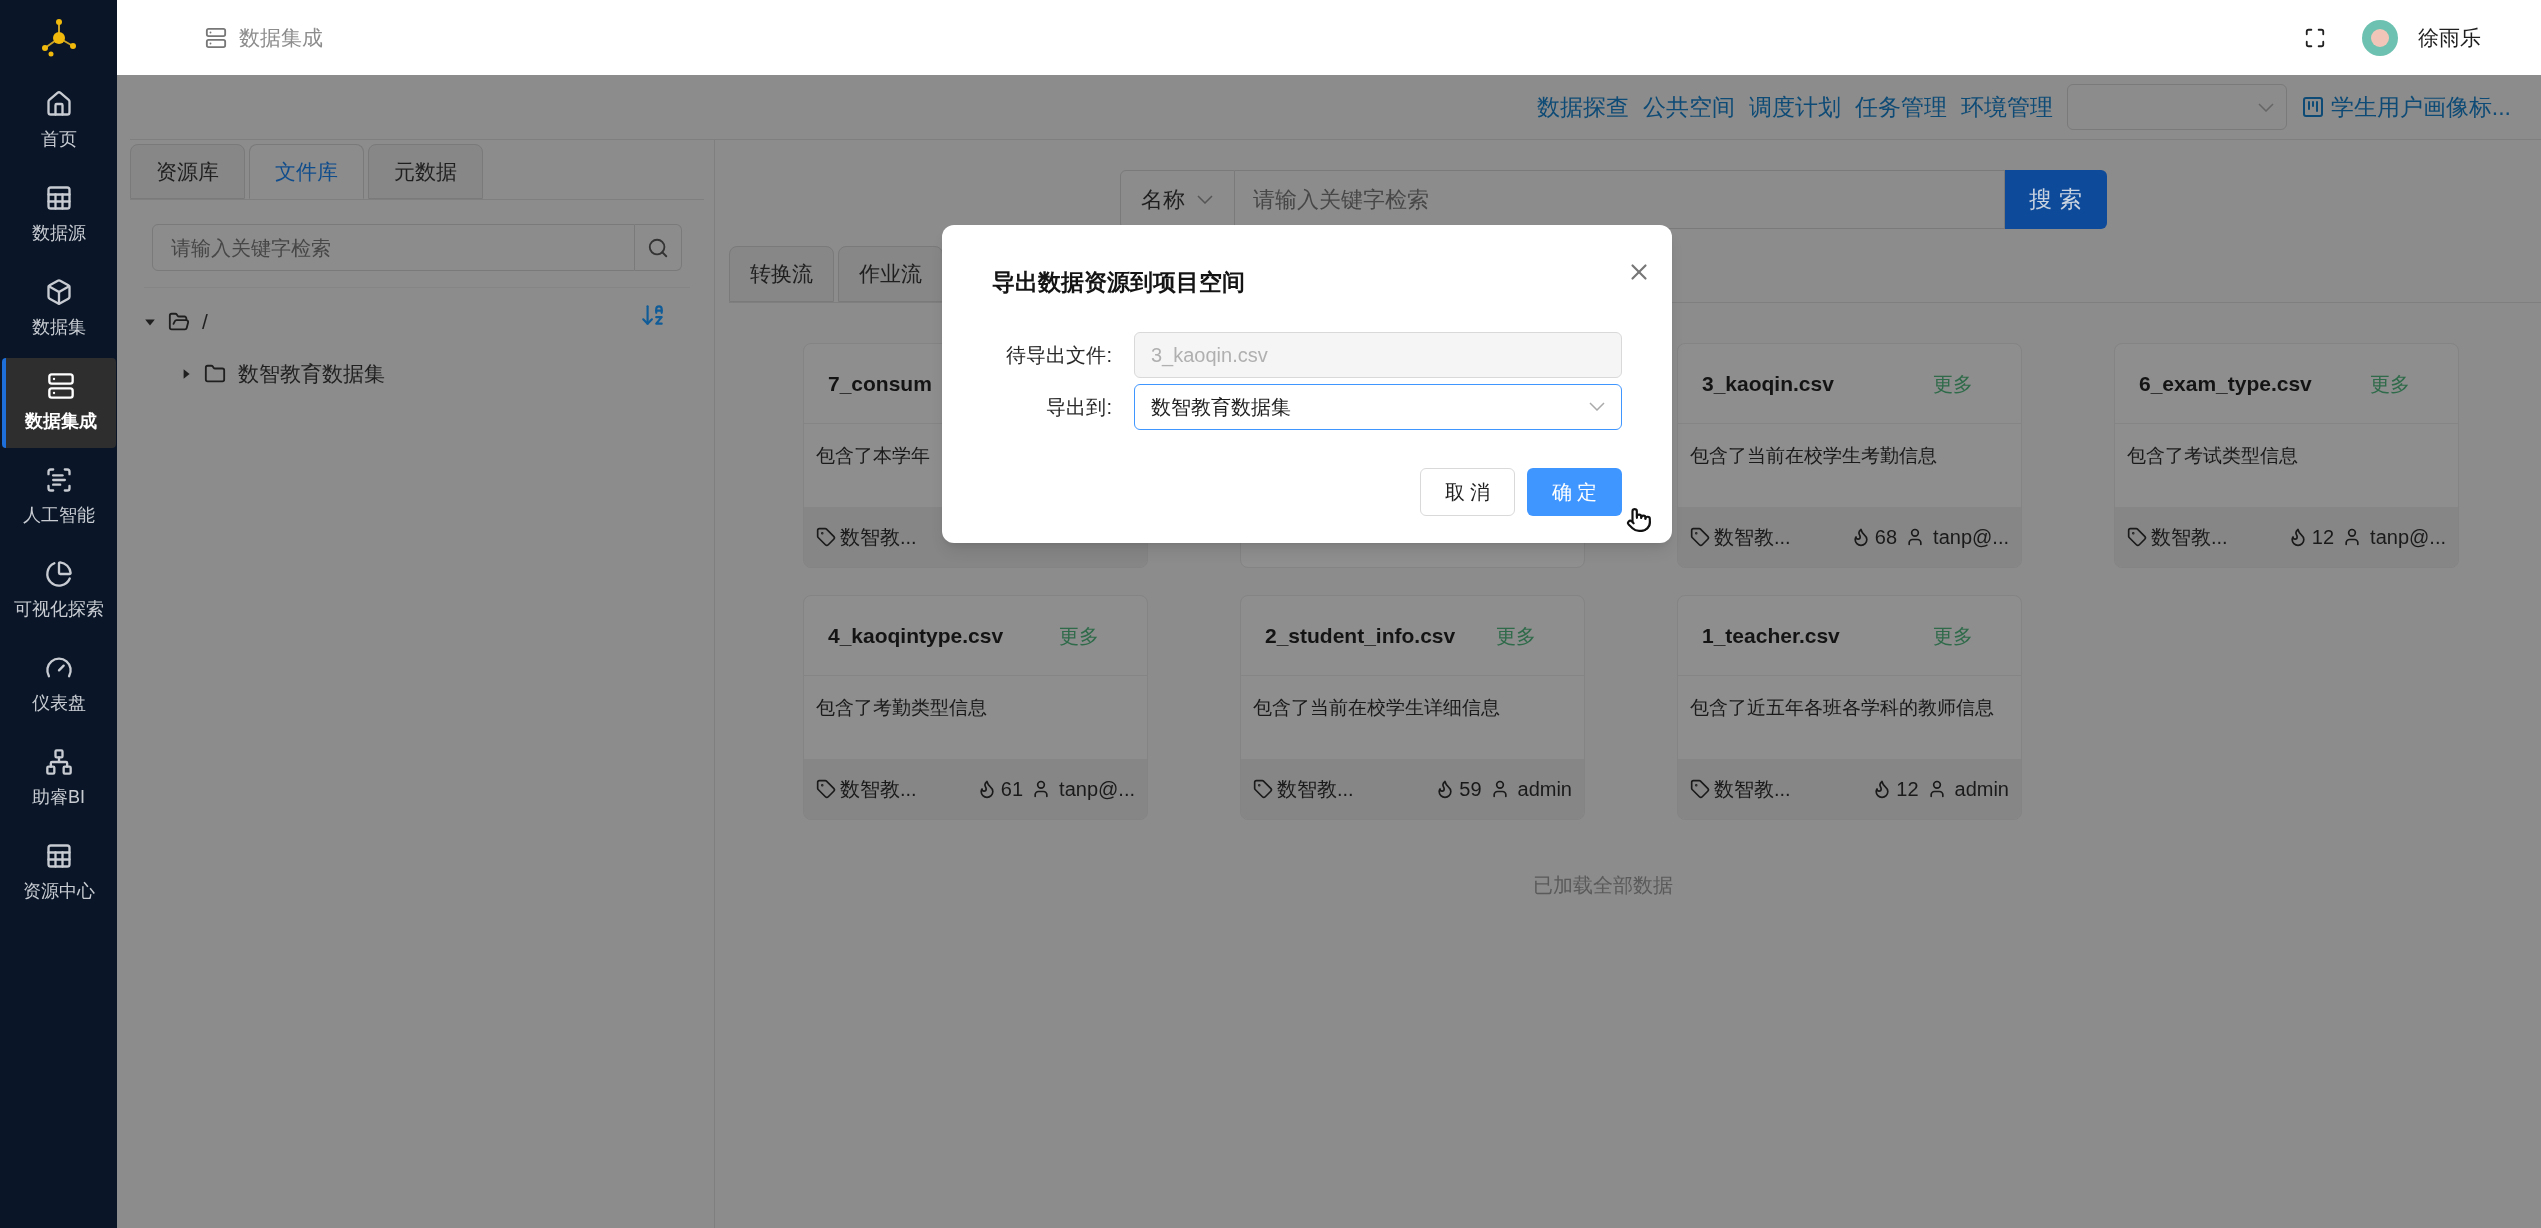  What do you see at coordinates (1794, 107) in the screenshot?
I see `nav-link: 调度计划` at bounding box center [1794, 107].